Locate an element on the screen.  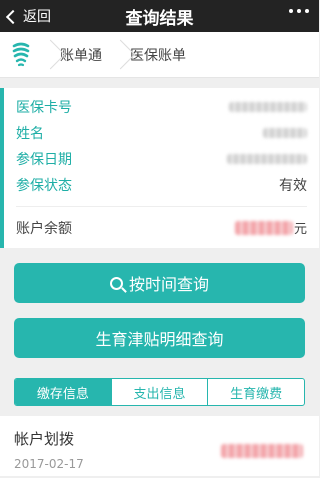
balance-row: 账户余额 元 is located at coordinates (161, 227).